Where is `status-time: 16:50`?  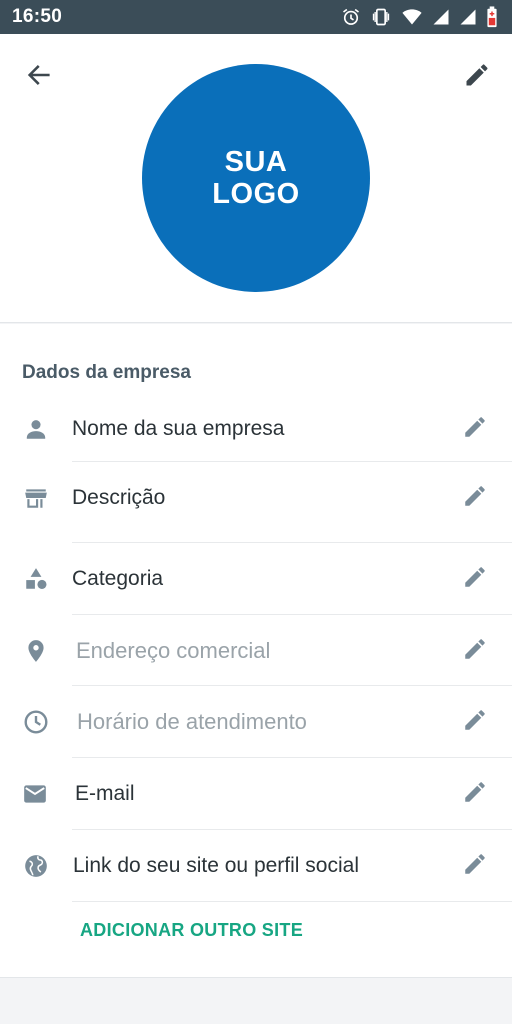
status-time: 16:50 is located at coordinates (37, 16).